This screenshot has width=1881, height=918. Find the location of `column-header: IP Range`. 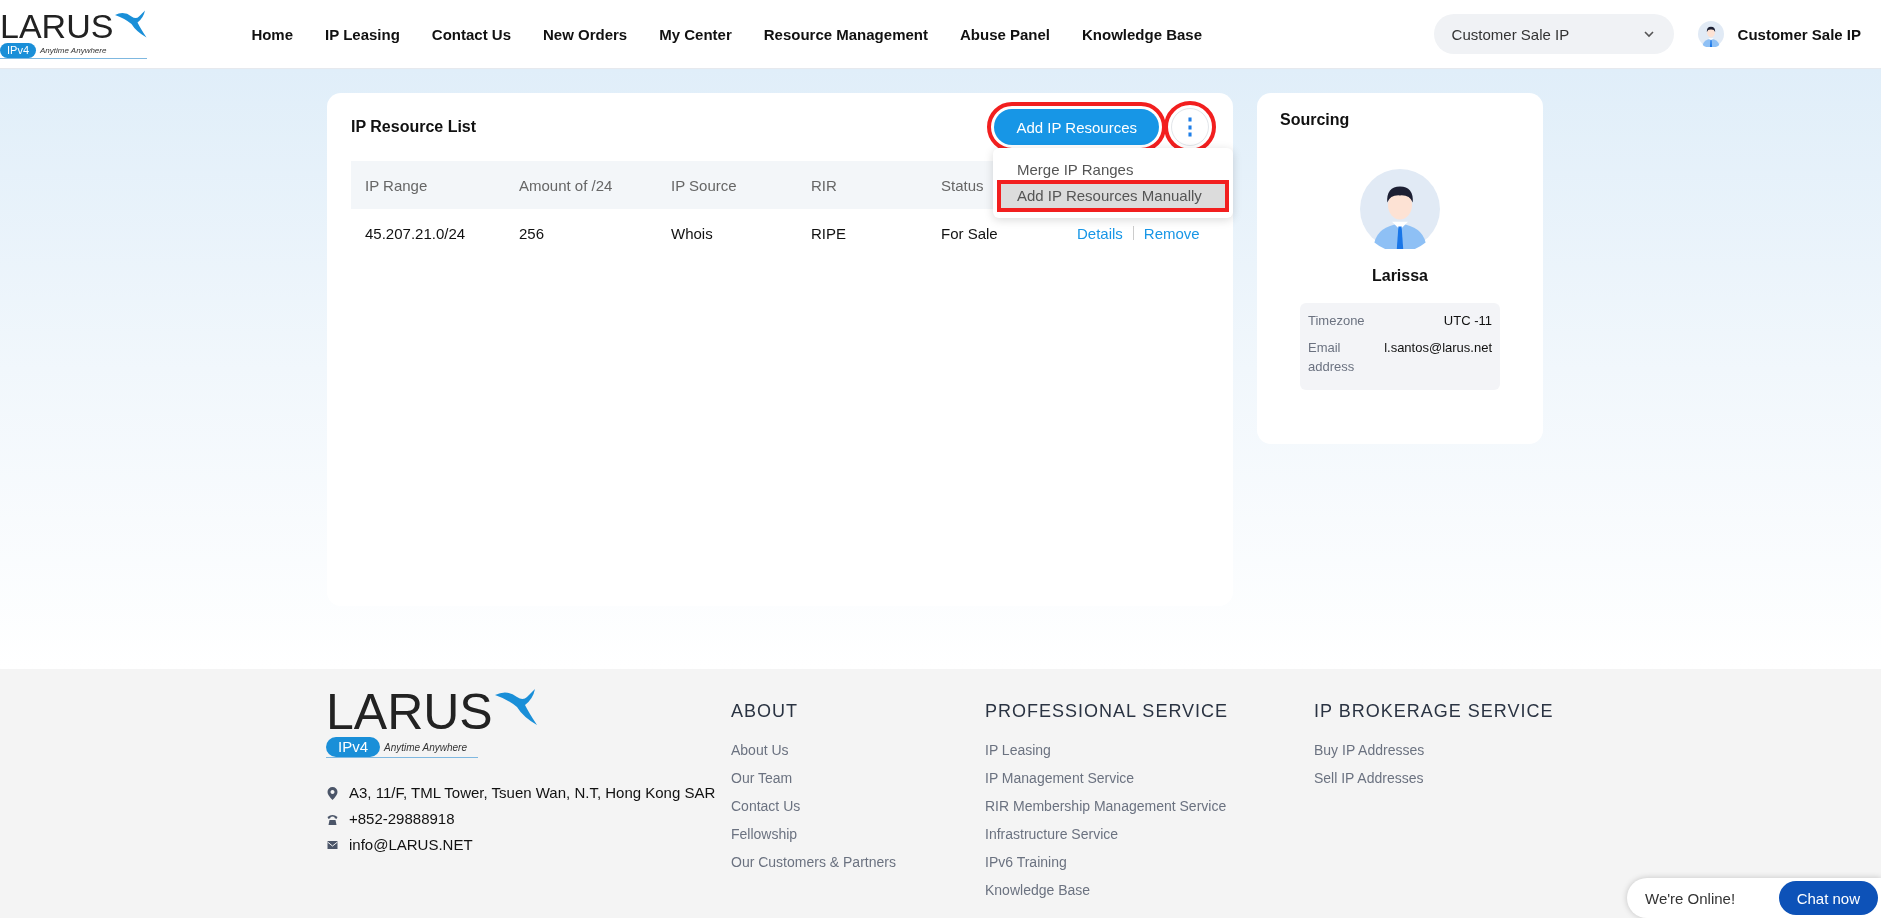

column-header: IP Range is located at coordinates (397, 185).